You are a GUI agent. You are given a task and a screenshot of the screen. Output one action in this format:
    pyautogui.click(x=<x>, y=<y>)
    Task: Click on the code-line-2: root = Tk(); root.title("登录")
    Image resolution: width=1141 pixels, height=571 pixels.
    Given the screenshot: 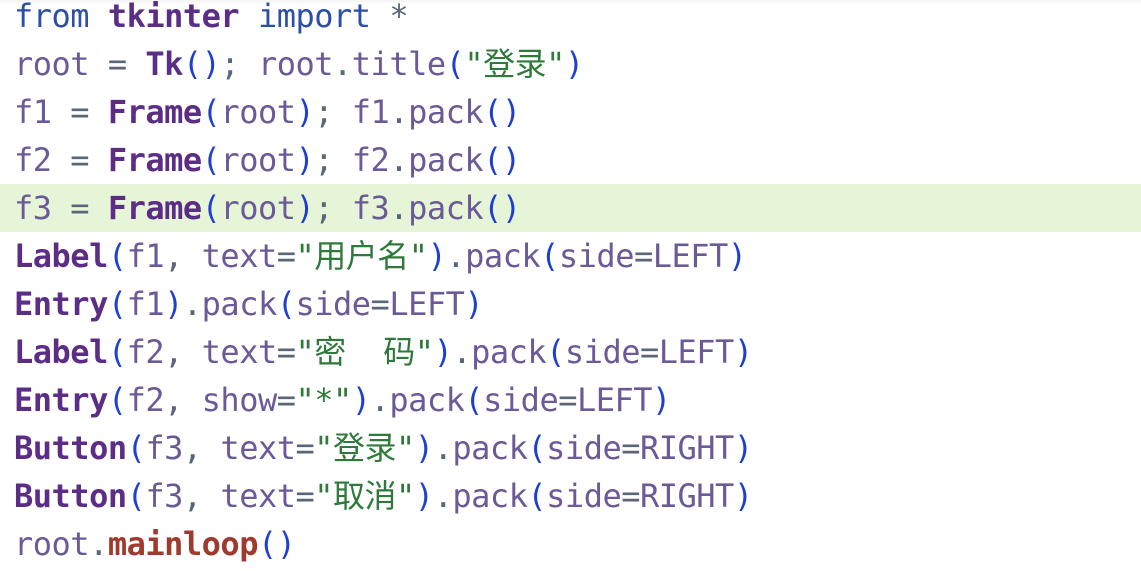 What is the action you would take?
    pyautogui.click(x=570, y=64)
    